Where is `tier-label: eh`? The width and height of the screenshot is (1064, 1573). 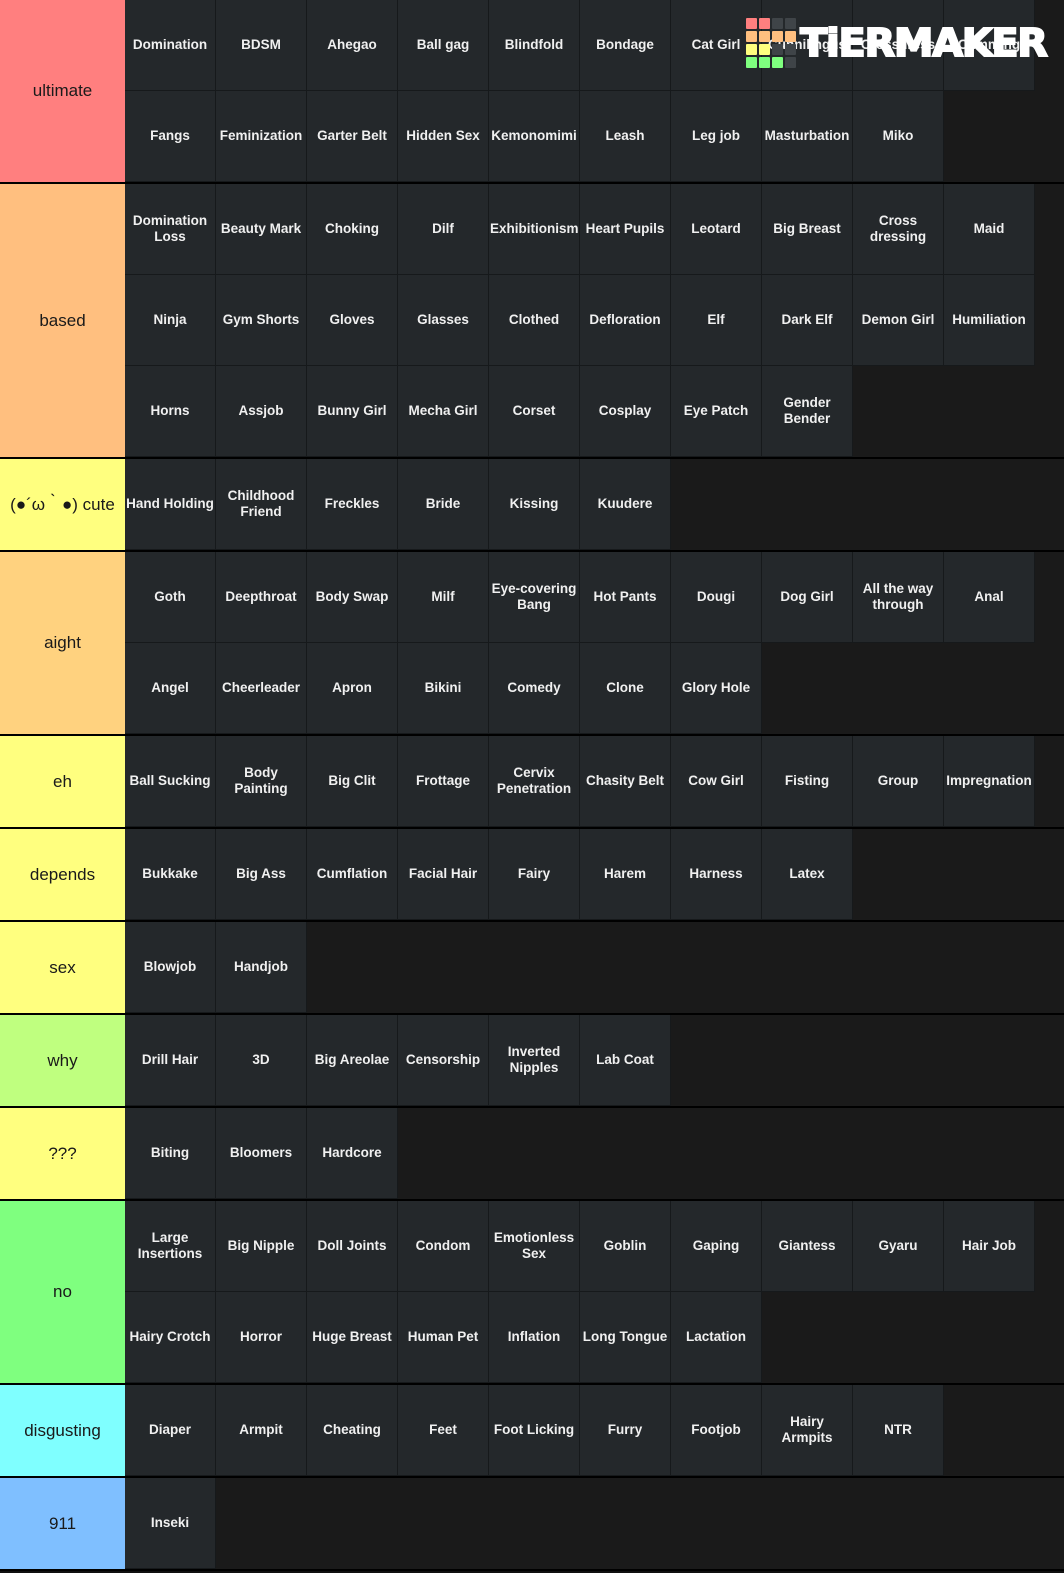
tier-label: eh is located at coordinates (62, 781).